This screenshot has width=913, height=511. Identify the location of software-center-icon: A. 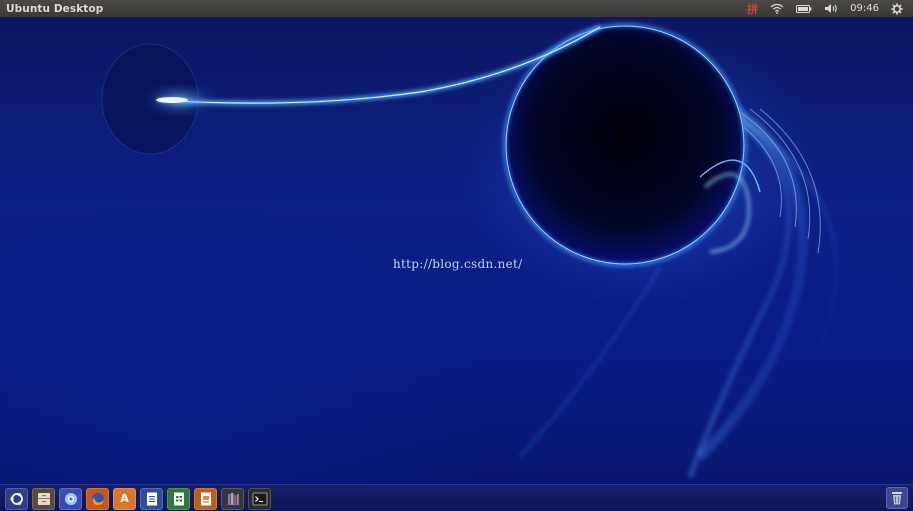
(124, 498).